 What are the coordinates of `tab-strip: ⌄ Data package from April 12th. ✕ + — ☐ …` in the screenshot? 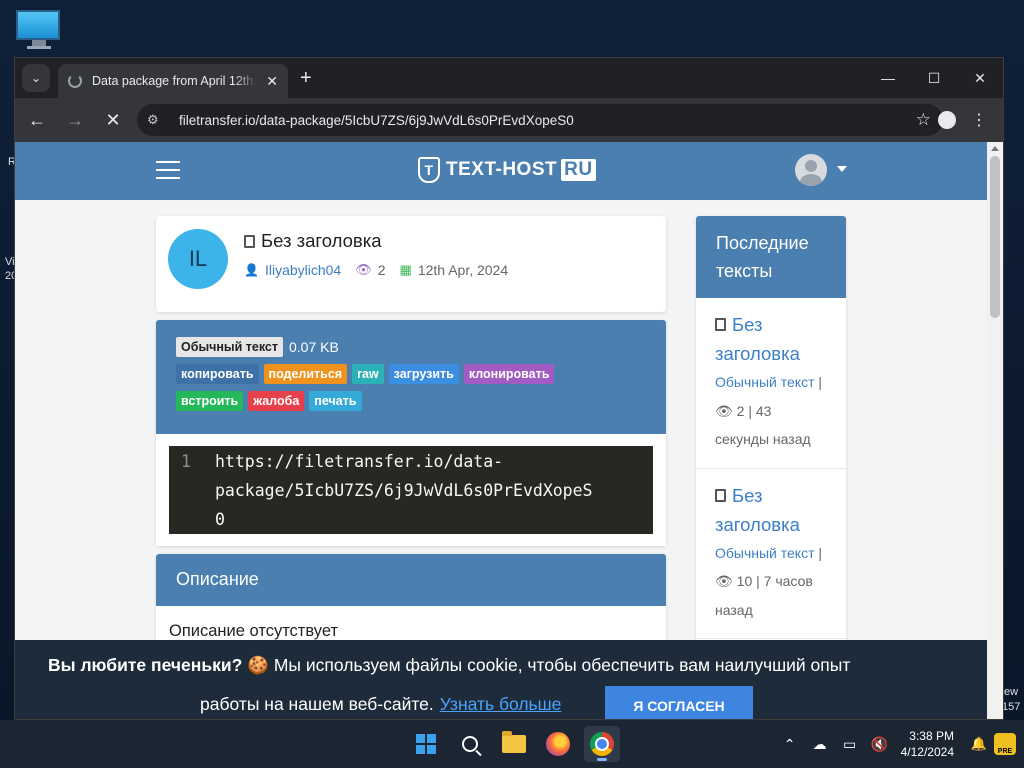 It's located at (509, 78).